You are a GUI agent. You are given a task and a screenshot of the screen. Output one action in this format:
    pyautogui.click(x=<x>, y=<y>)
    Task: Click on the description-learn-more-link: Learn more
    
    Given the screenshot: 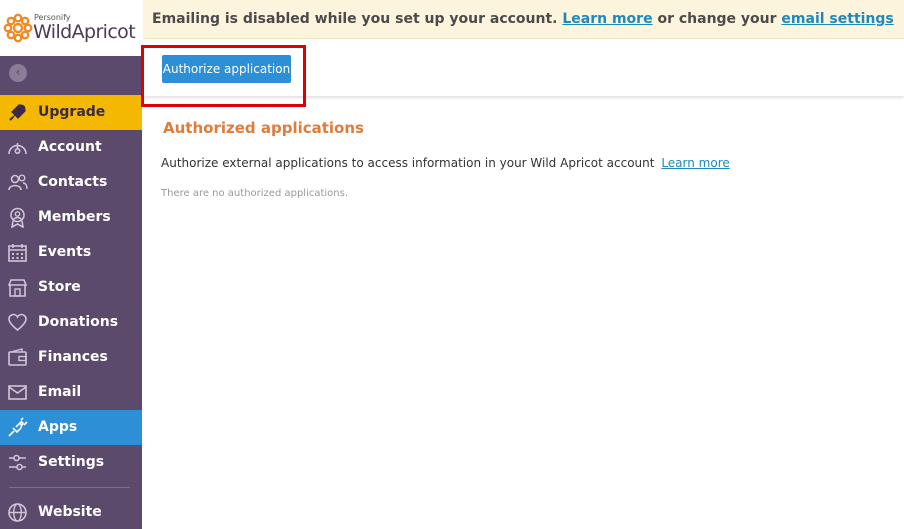 What is the action you would take?
    pyautogui.click(x=695, y=163)
    